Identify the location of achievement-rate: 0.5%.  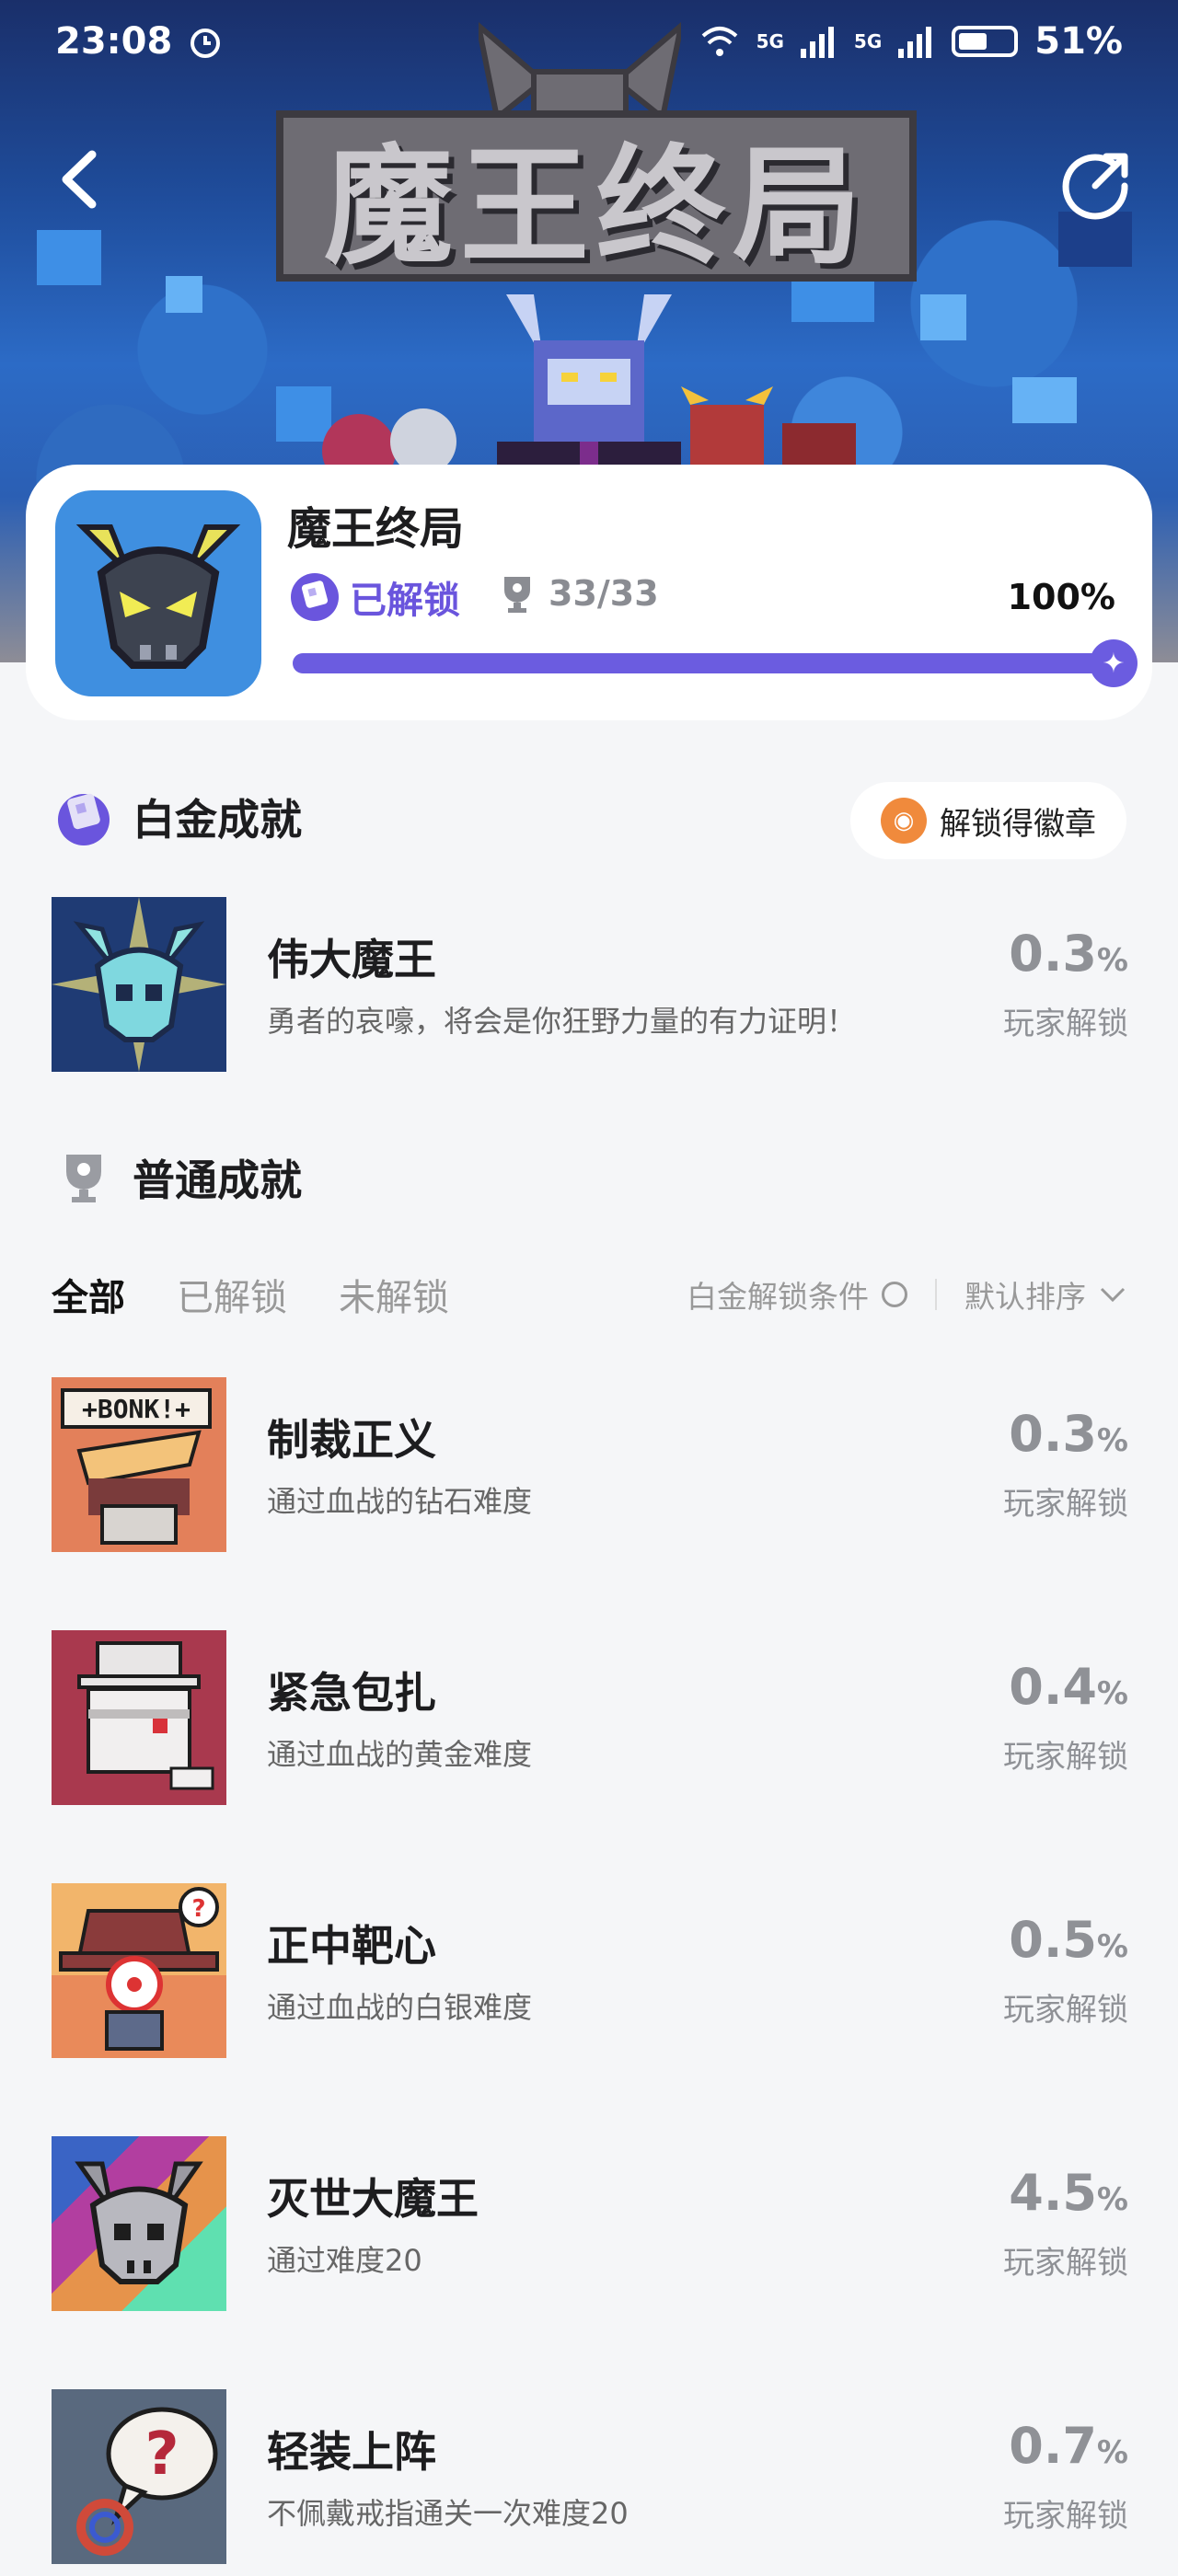
(1036, 1940).